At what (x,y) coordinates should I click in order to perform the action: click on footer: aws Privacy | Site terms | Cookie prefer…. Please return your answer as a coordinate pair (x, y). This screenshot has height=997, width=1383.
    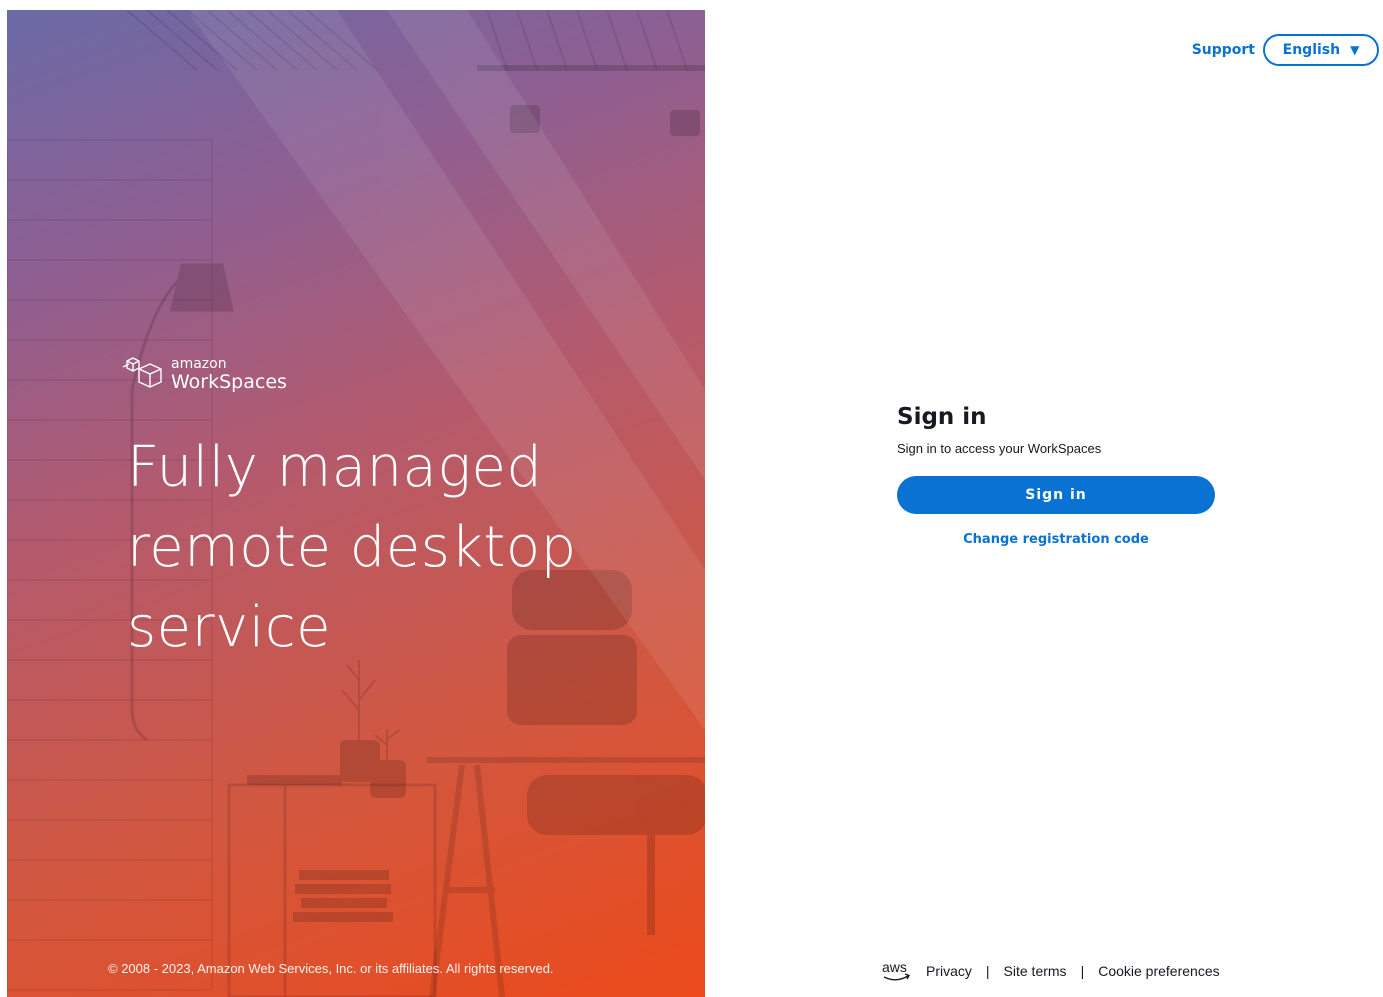
    Looking at the image, I should click on (1051, 971).